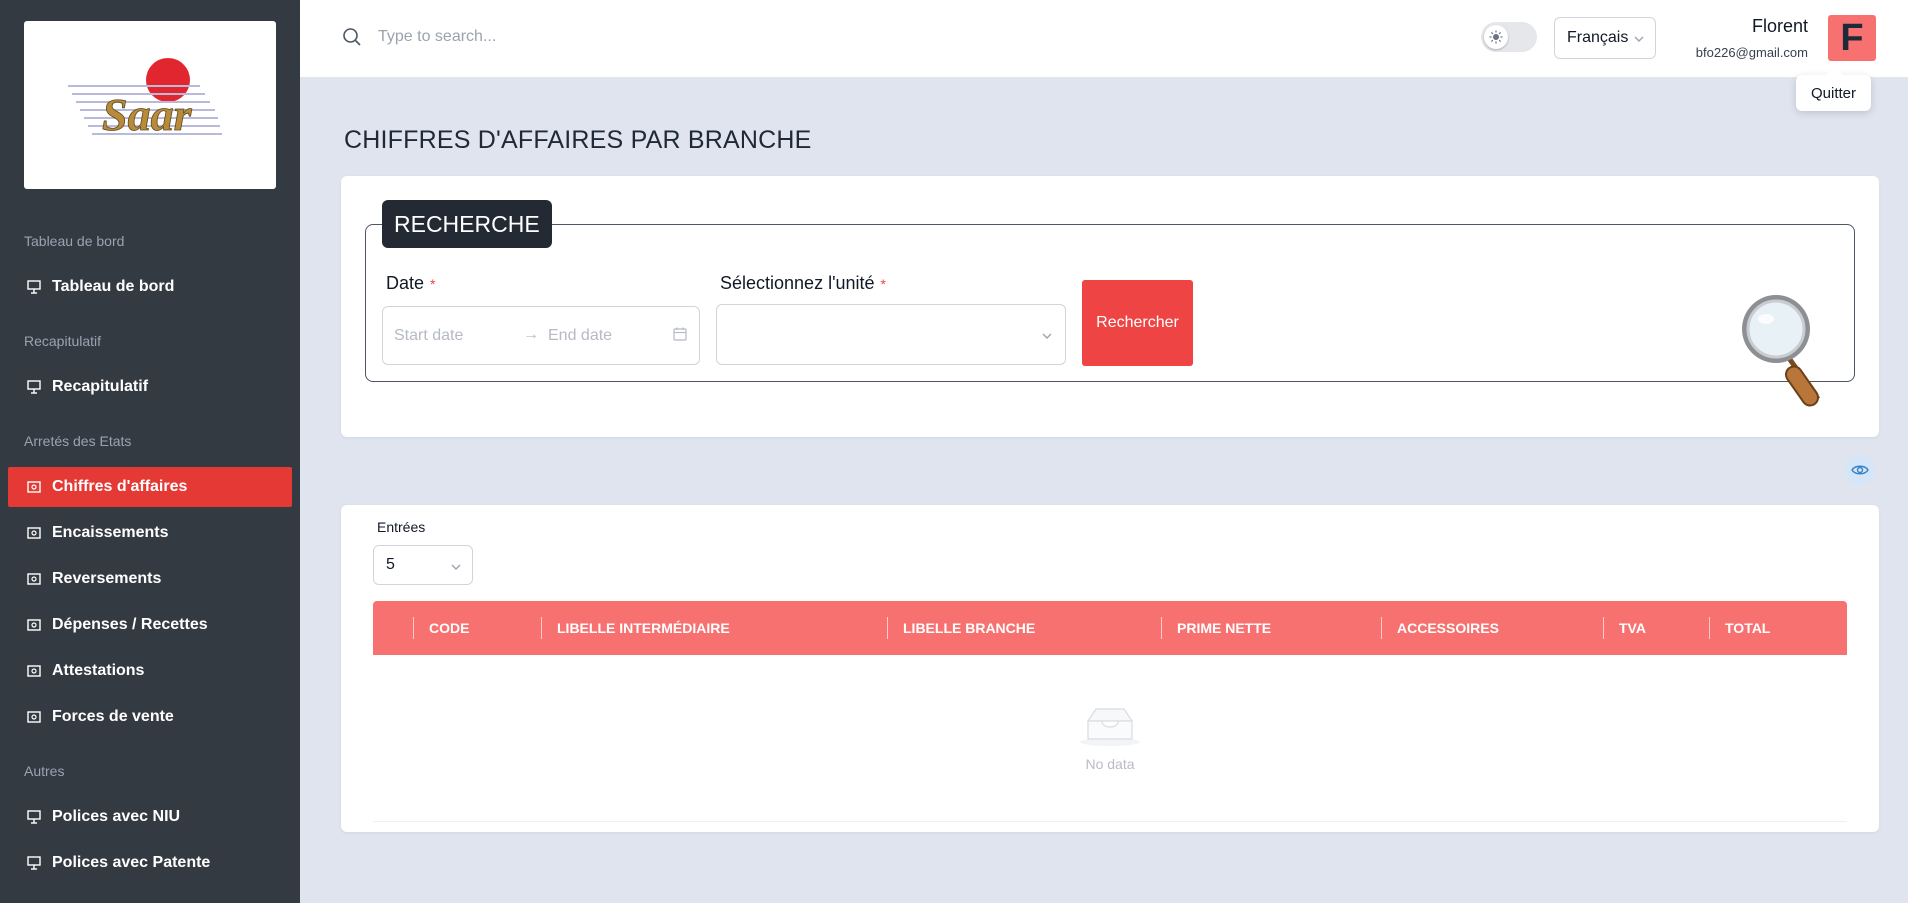 This screenshot has width=1908, height=903. Describe the element at coordinates (578, 37) in the screenshot. I see `search-input` at that location.